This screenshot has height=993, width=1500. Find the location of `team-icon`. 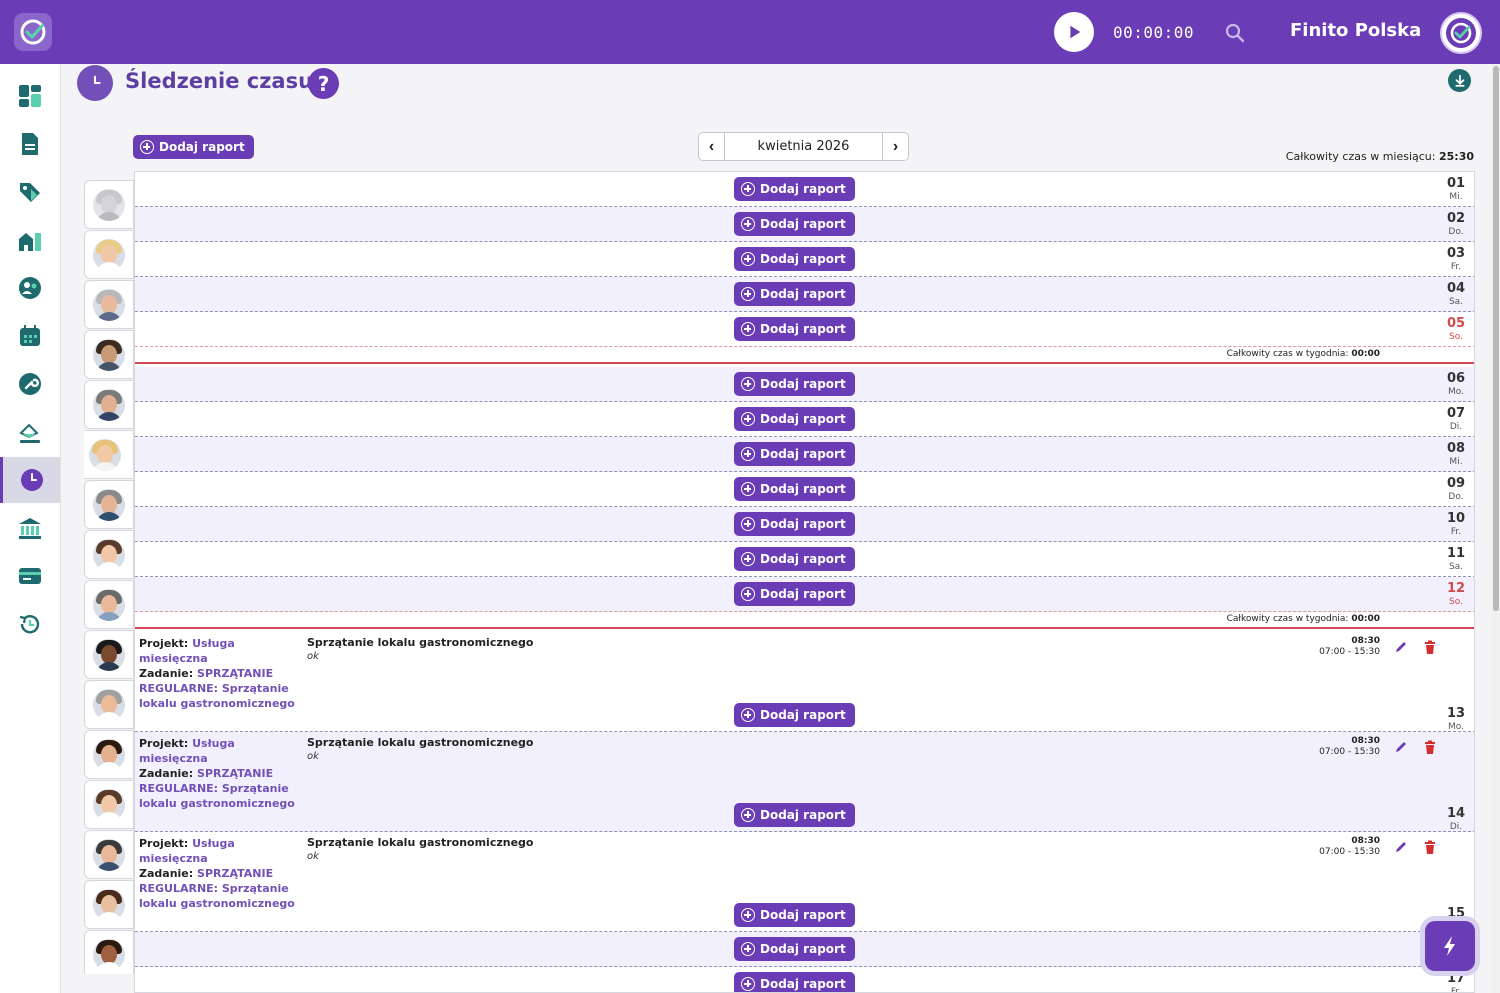

team-icon is located at coordinates (30, 288).